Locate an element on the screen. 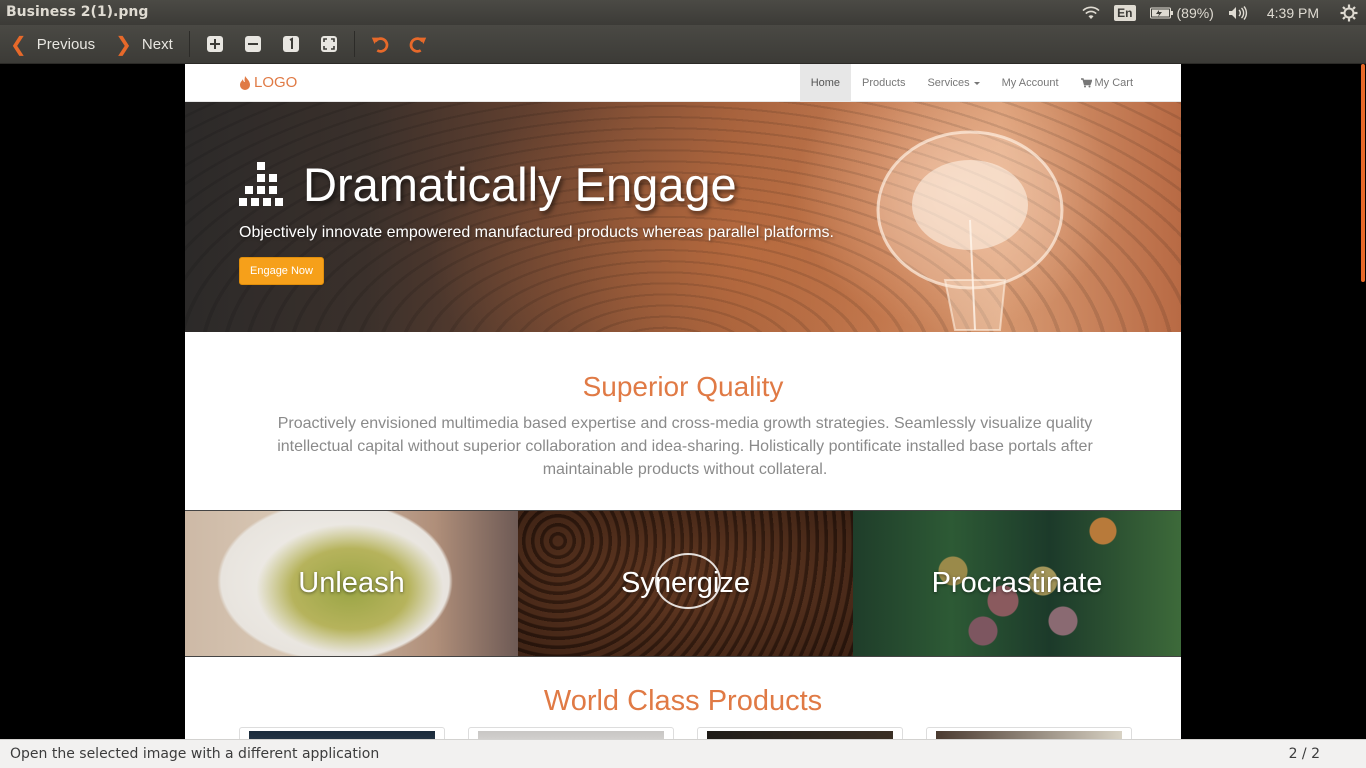 This screenshot has height=768, width=1366. nav-services-label: Services is located at coordinates (948, 83).